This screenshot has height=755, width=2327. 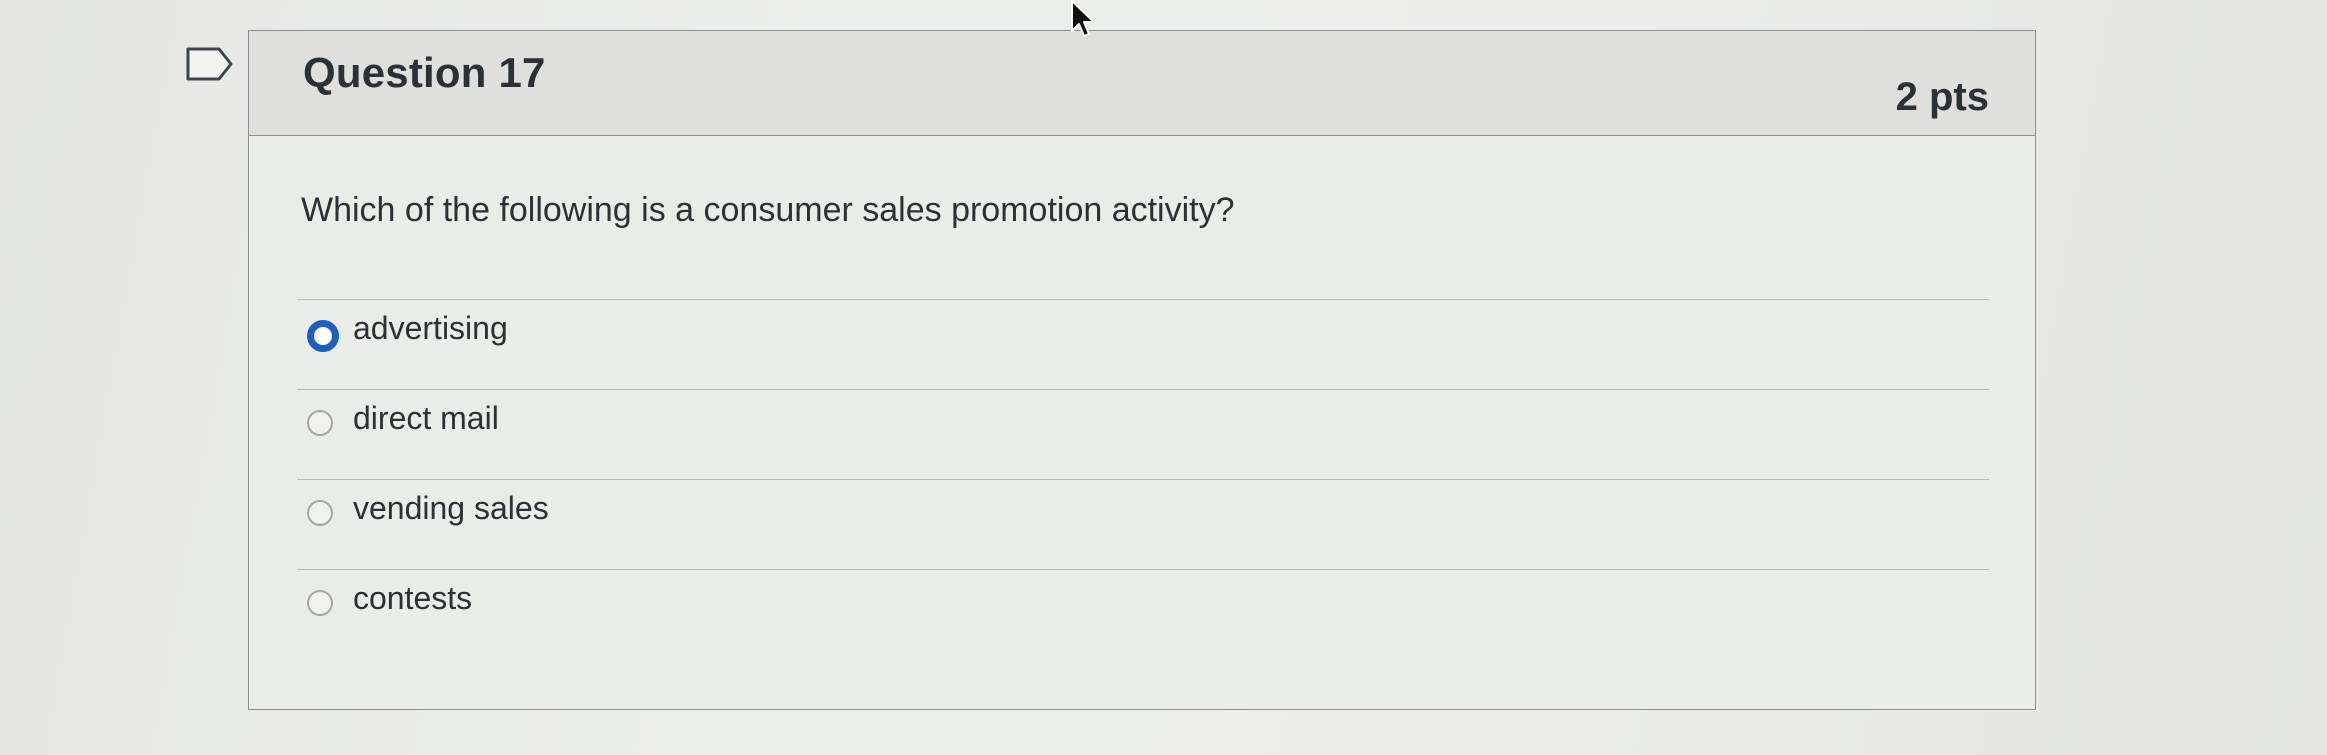 I want to click on mouse-cursor-icon, so click(x=1083, y=18).